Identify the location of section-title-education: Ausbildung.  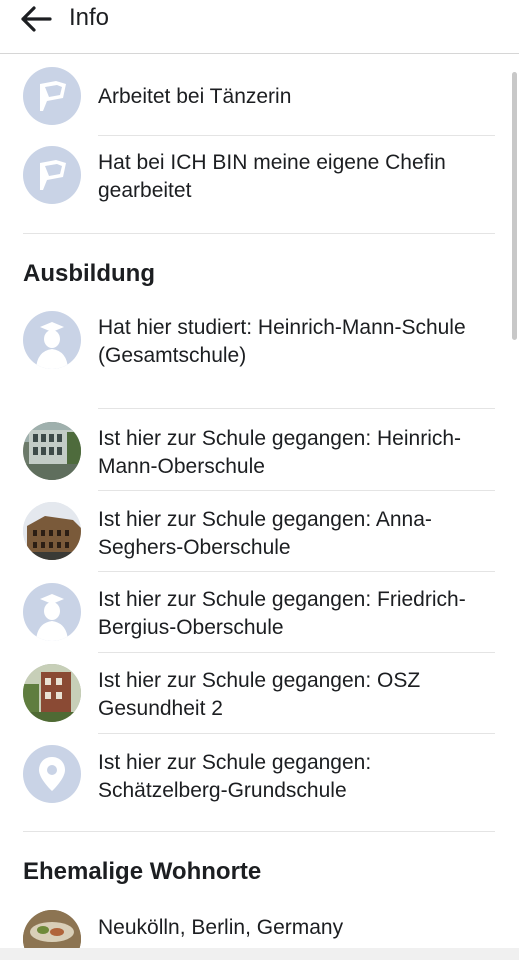
(89, 273).